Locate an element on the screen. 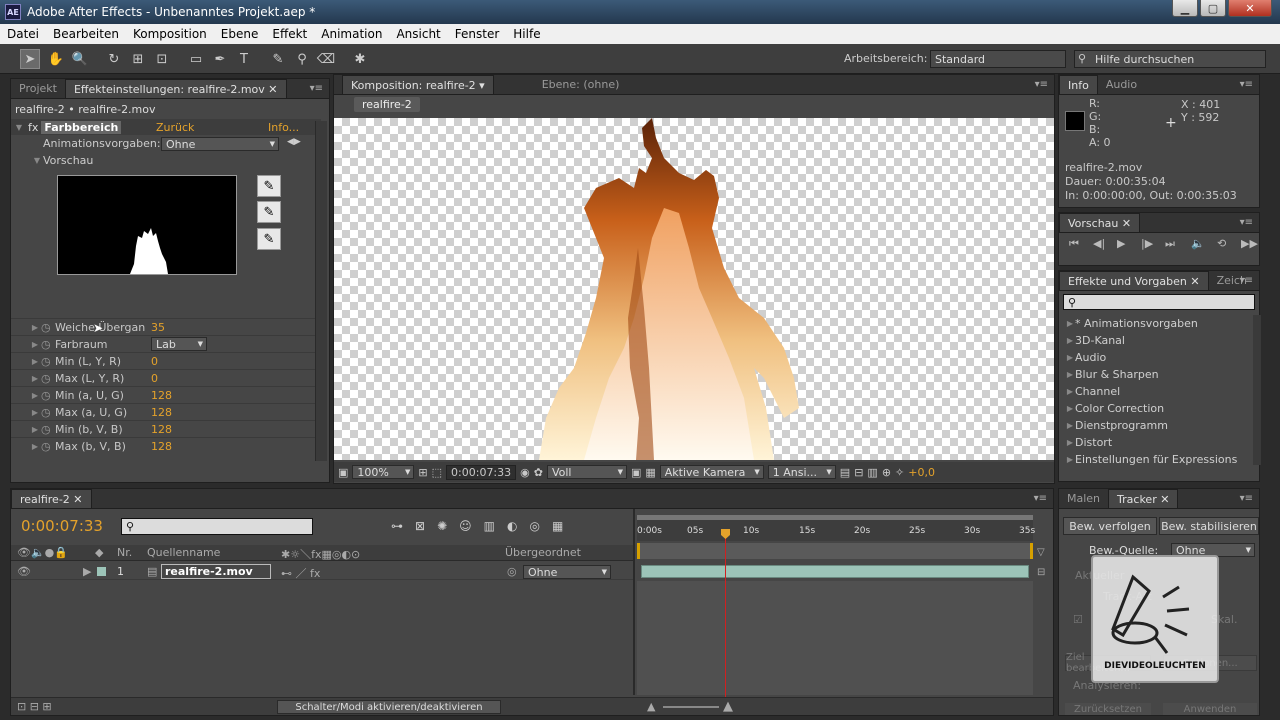 This screenshot has height=720, width=1280. pixel-aspect-icon: ⊟ is located at coordinates (858, 472).